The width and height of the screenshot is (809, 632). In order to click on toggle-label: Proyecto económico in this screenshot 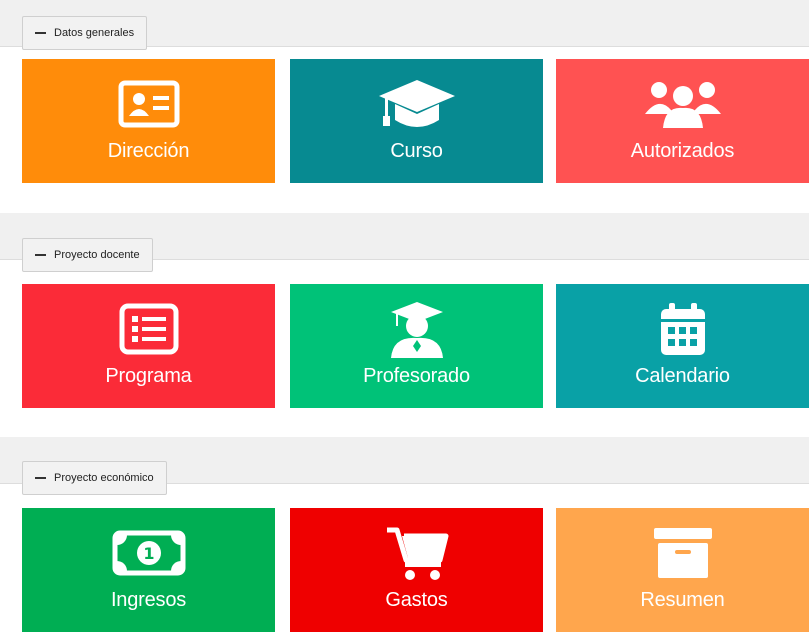, I will do `click(104, 478)`.